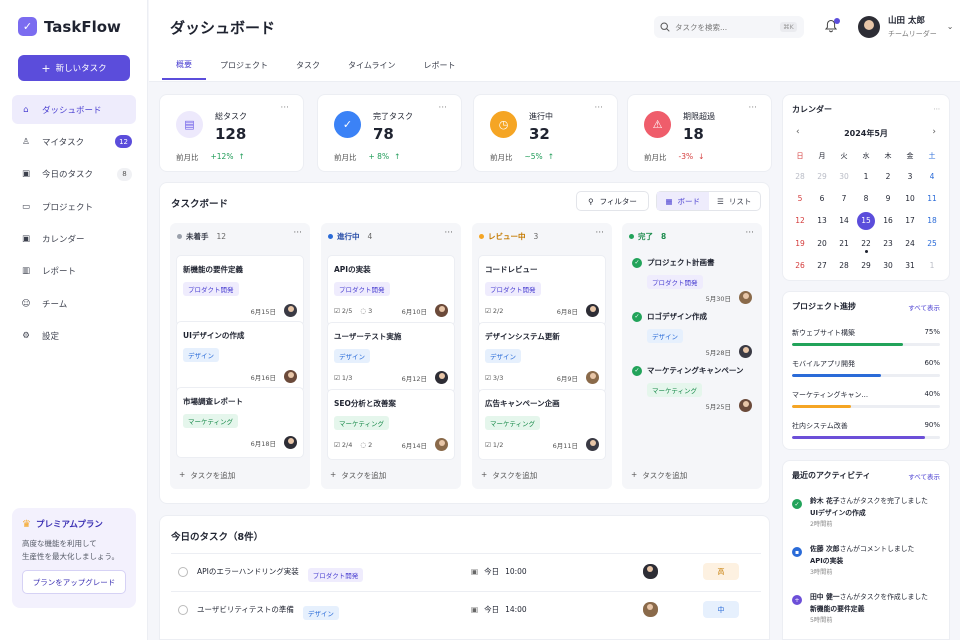  Describe the element at coordinates (735, 201) in the screenshot. I see `list-view-button: ☰ リスト` at that location.